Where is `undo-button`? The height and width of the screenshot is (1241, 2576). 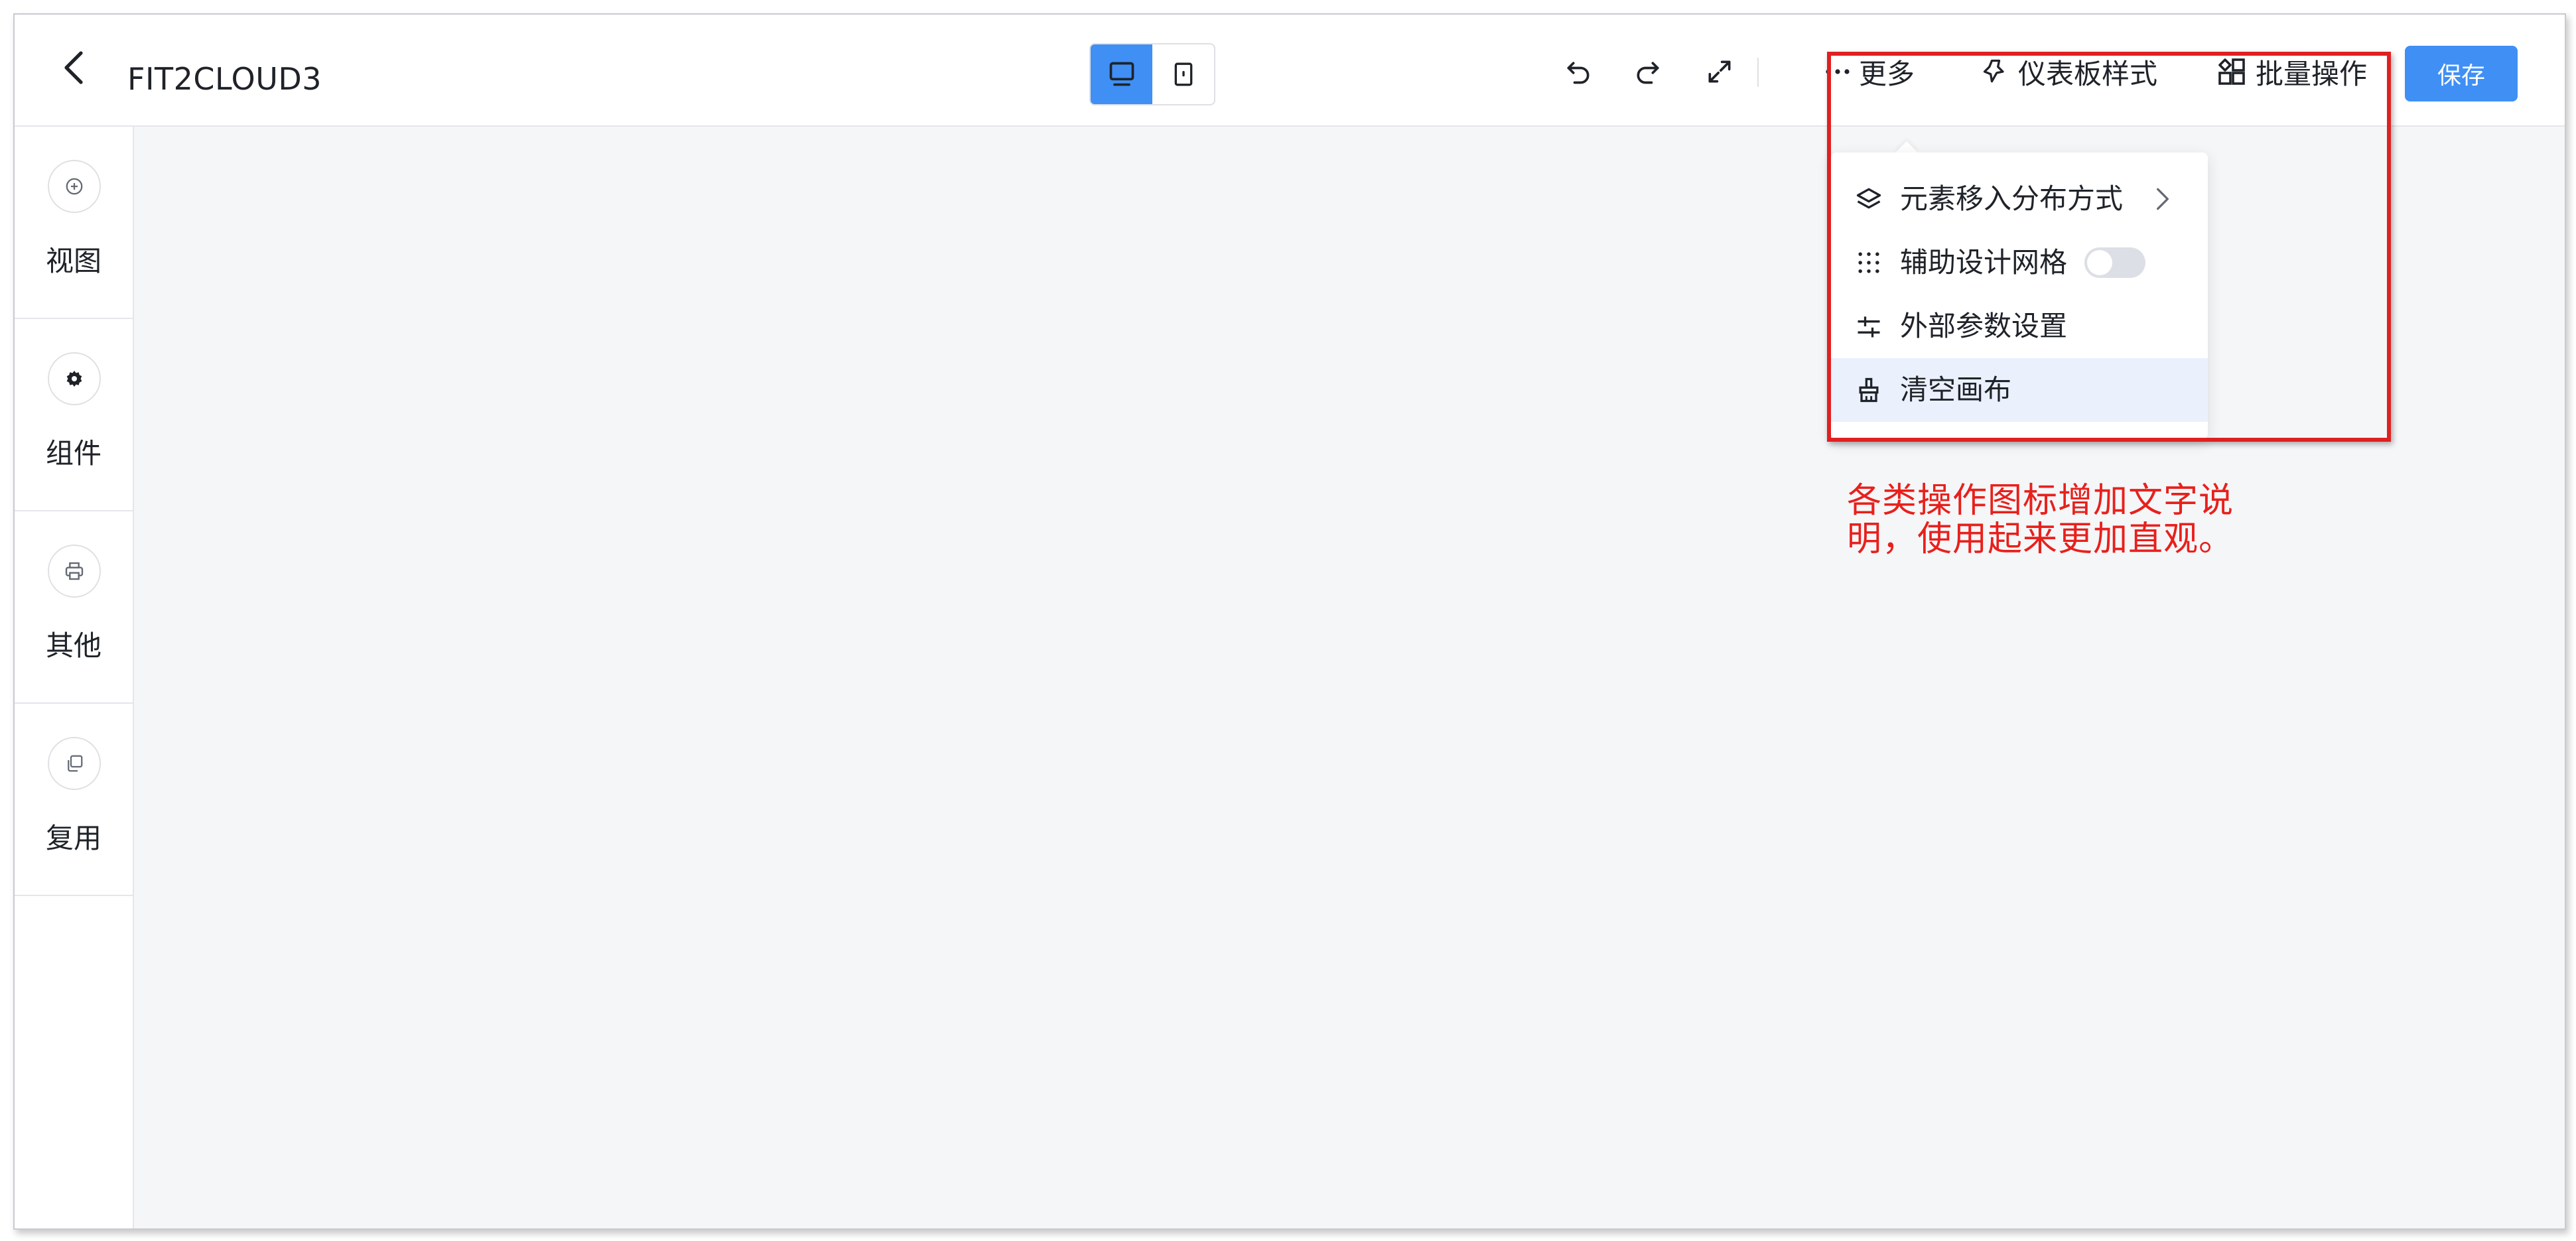
undo-button is located at coordinates (1578, 72).